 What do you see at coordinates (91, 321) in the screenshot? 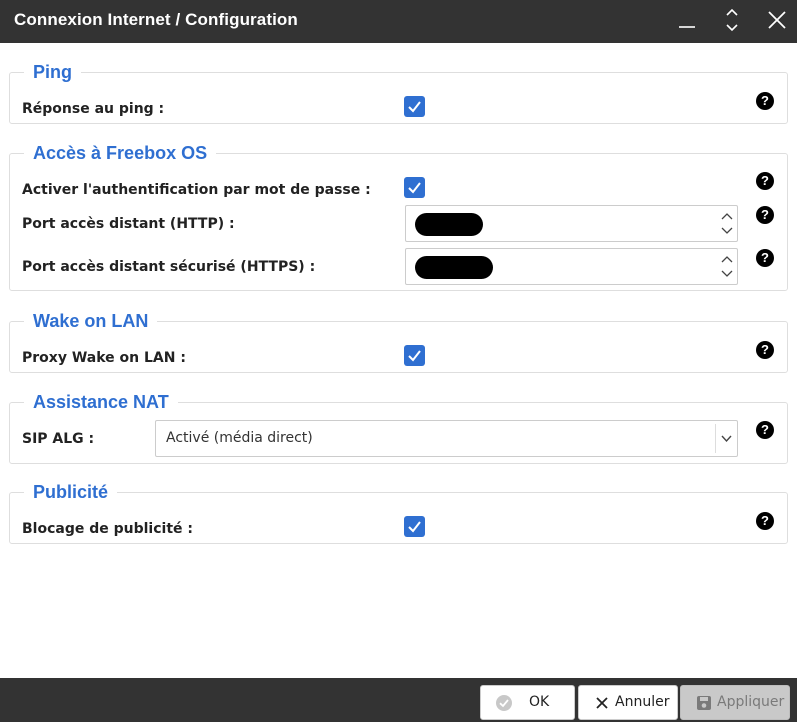
I see `legend-wake-on-lan: Wake on LAN` at bounding box center [91, 321].